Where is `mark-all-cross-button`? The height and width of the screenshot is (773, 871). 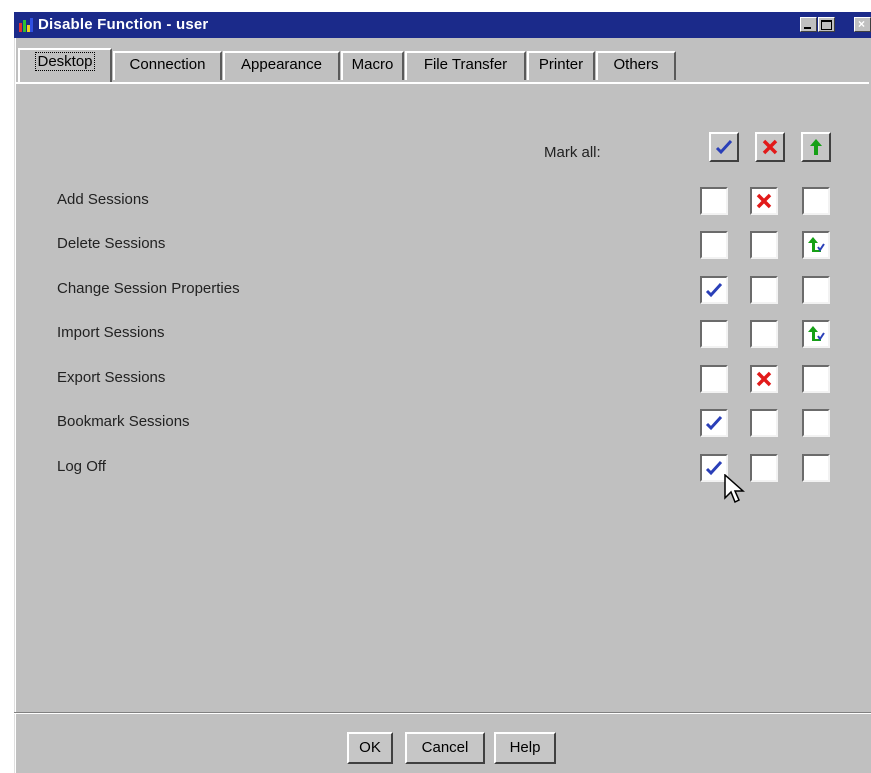 mark-all-cross-button is located at coordinates (770, 147).